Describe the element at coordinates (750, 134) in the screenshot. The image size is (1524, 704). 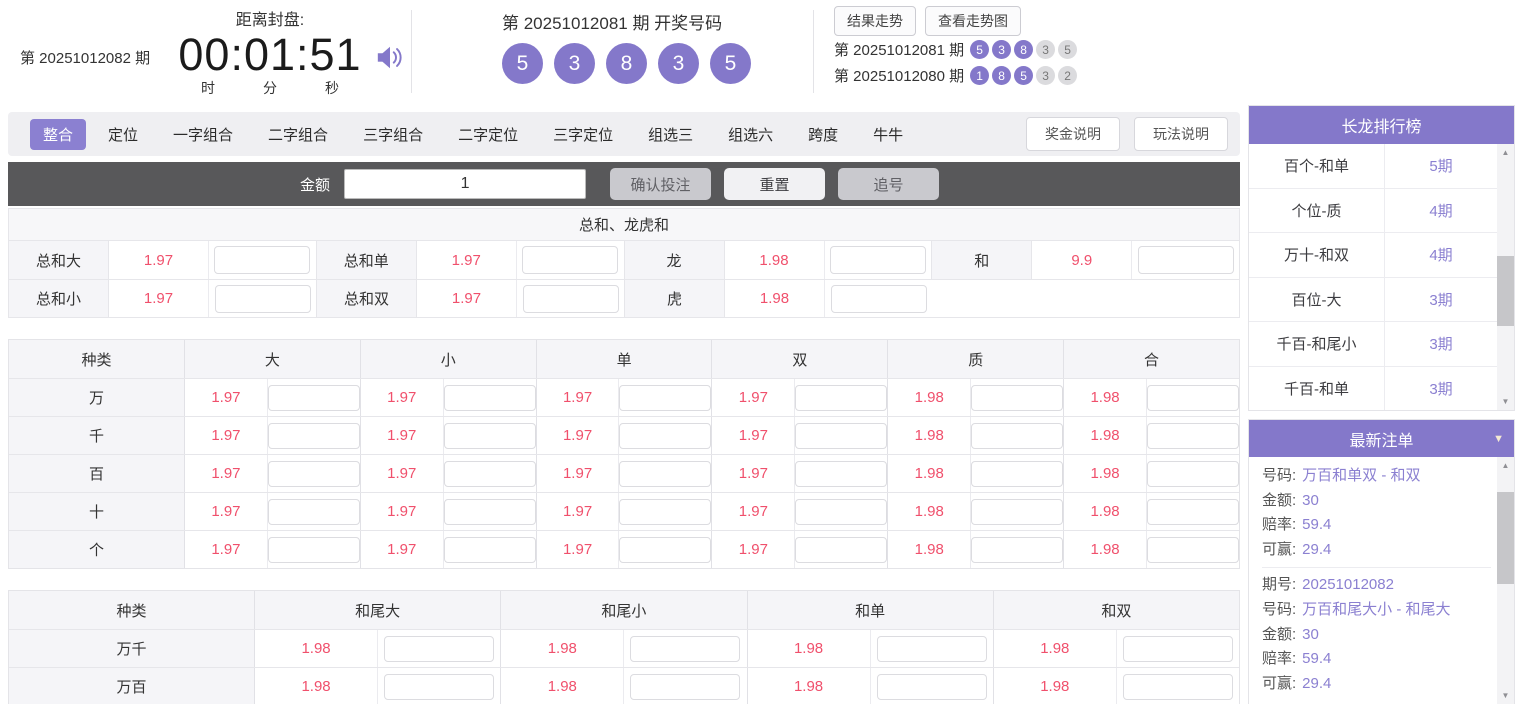
I see `play-tab: 组选六` at that location.